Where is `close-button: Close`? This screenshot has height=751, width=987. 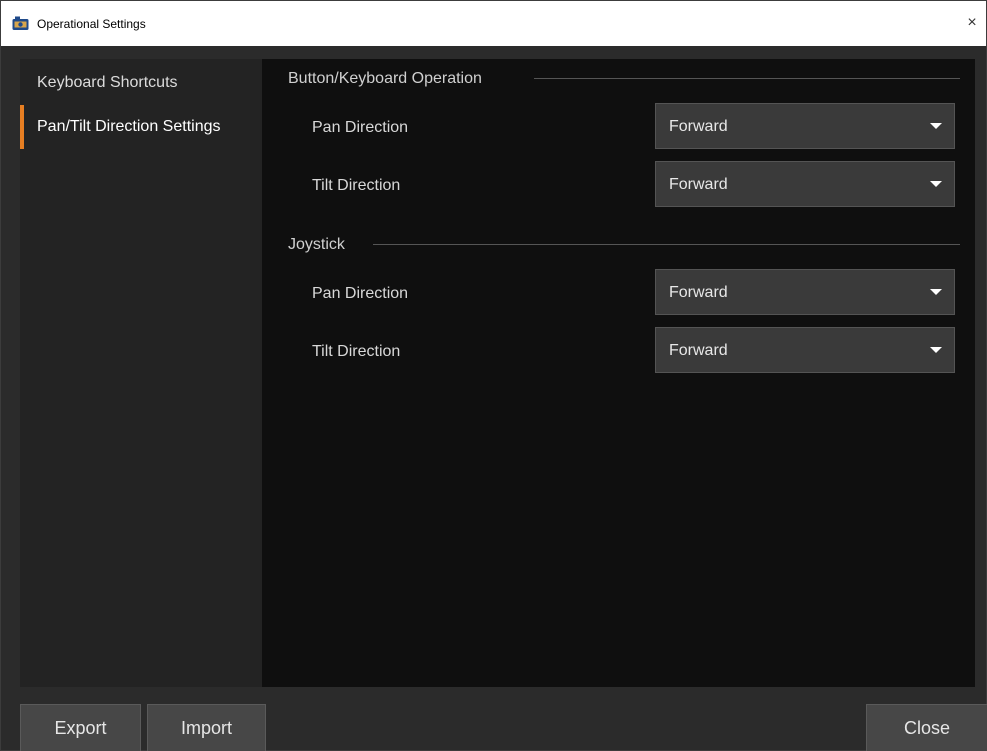 close-button: Close is located at coordinates (926, 727).